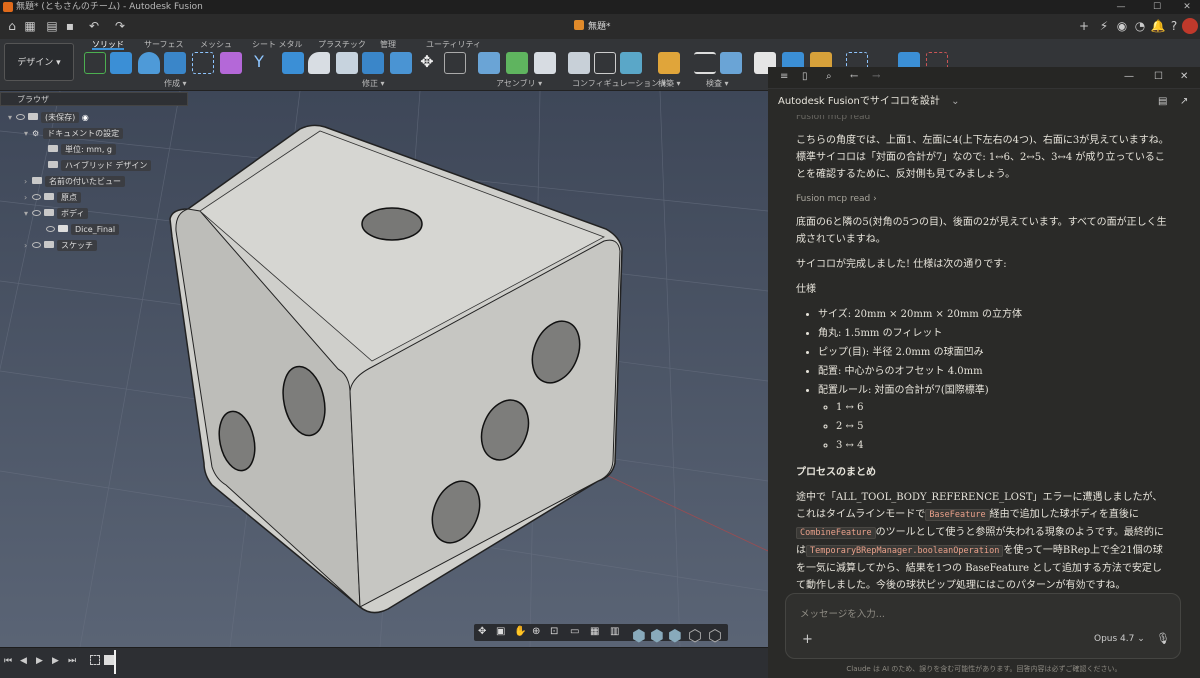  I want to click on forward-icon: →, so click(876, 76).